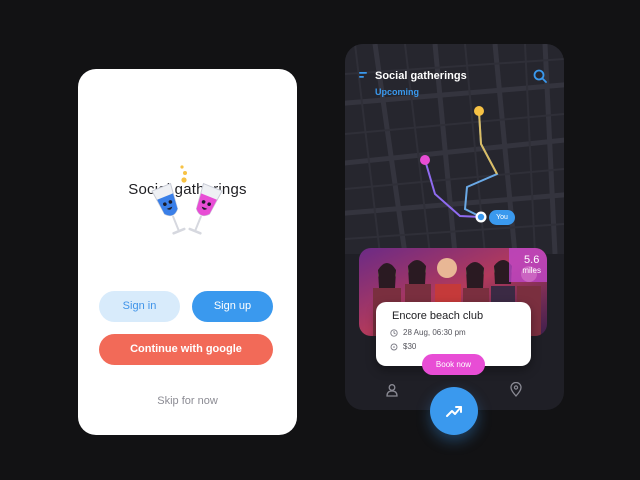 The width and height of the screenshot is (640, 480). I want to click on sign-in-button: Sign in, so click(139, 306).